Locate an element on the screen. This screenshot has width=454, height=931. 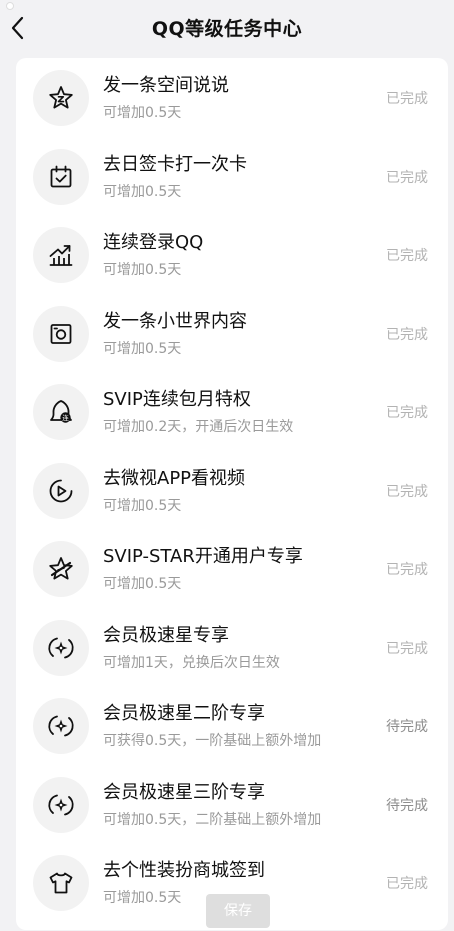
task-item-svip-star: SVIP-STAR开通用户专享 可增加0.5天 已完成 is located at coordinates (232, 568).